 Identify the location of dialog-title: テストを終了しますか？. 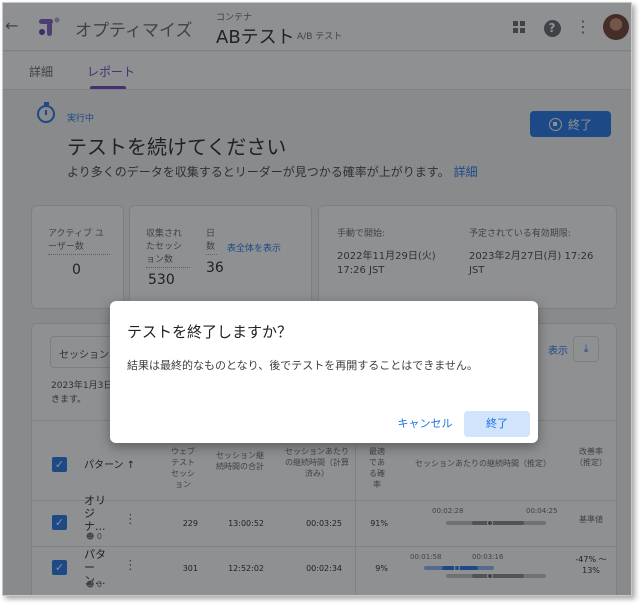
(210, 332).